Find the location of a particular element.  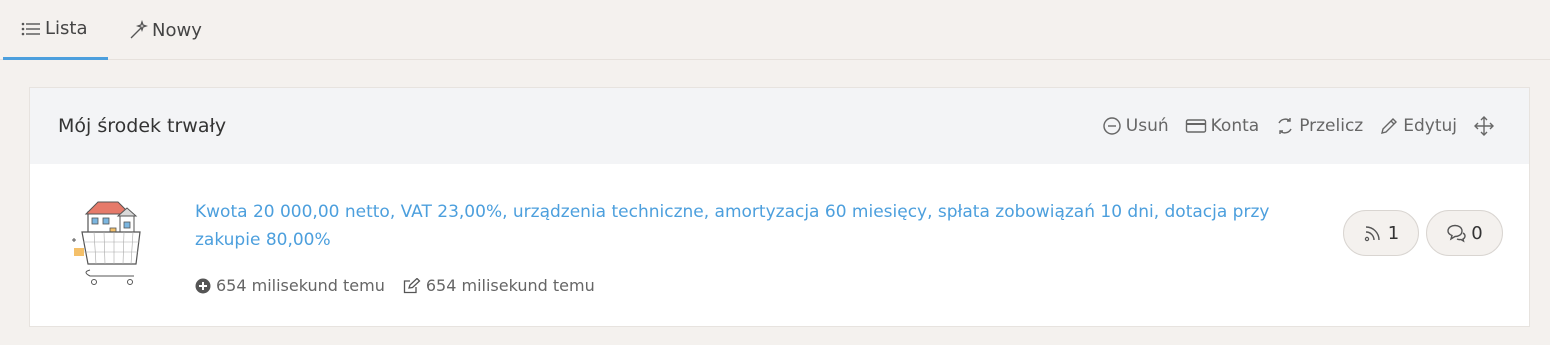

accounts-button: Konta is located at coordinates (1222, 126).